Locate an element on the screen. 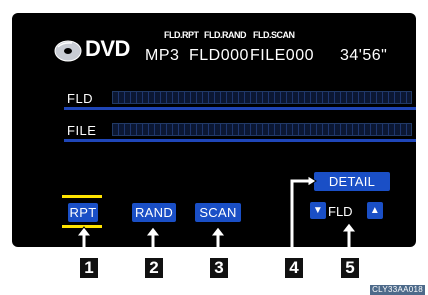 The height and width of the screenshot is (295, 428). triangle-up-icon: ▲ is located at coordinates (375, 210).